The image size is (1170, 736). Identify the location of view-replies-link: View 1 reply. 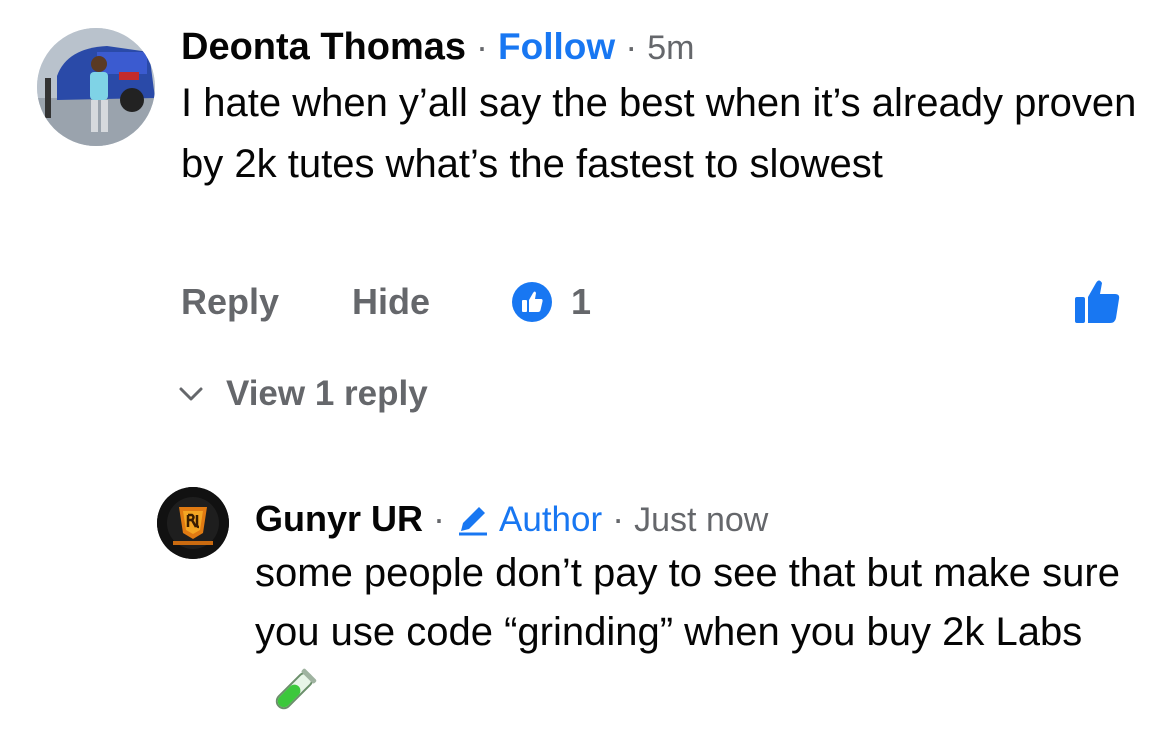
(303, 394).